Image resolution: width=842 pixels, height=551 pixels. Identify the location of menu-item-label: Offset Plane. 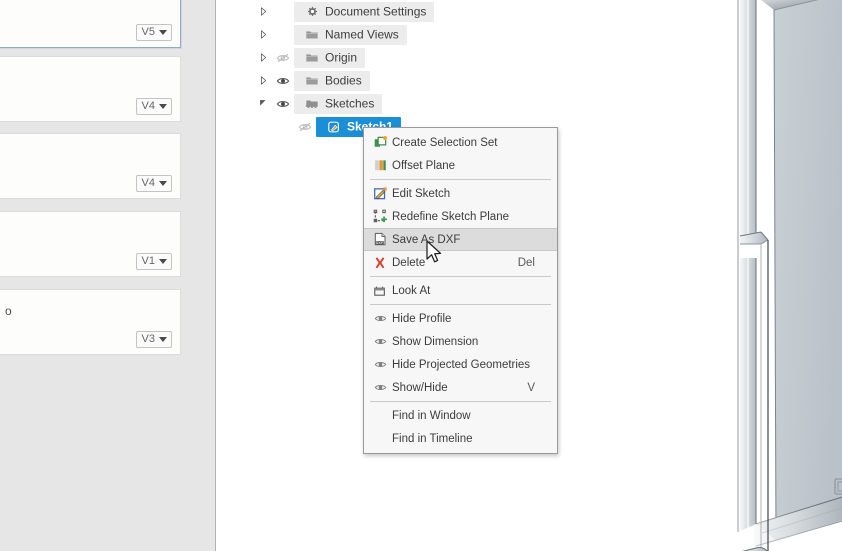
(424, 165).